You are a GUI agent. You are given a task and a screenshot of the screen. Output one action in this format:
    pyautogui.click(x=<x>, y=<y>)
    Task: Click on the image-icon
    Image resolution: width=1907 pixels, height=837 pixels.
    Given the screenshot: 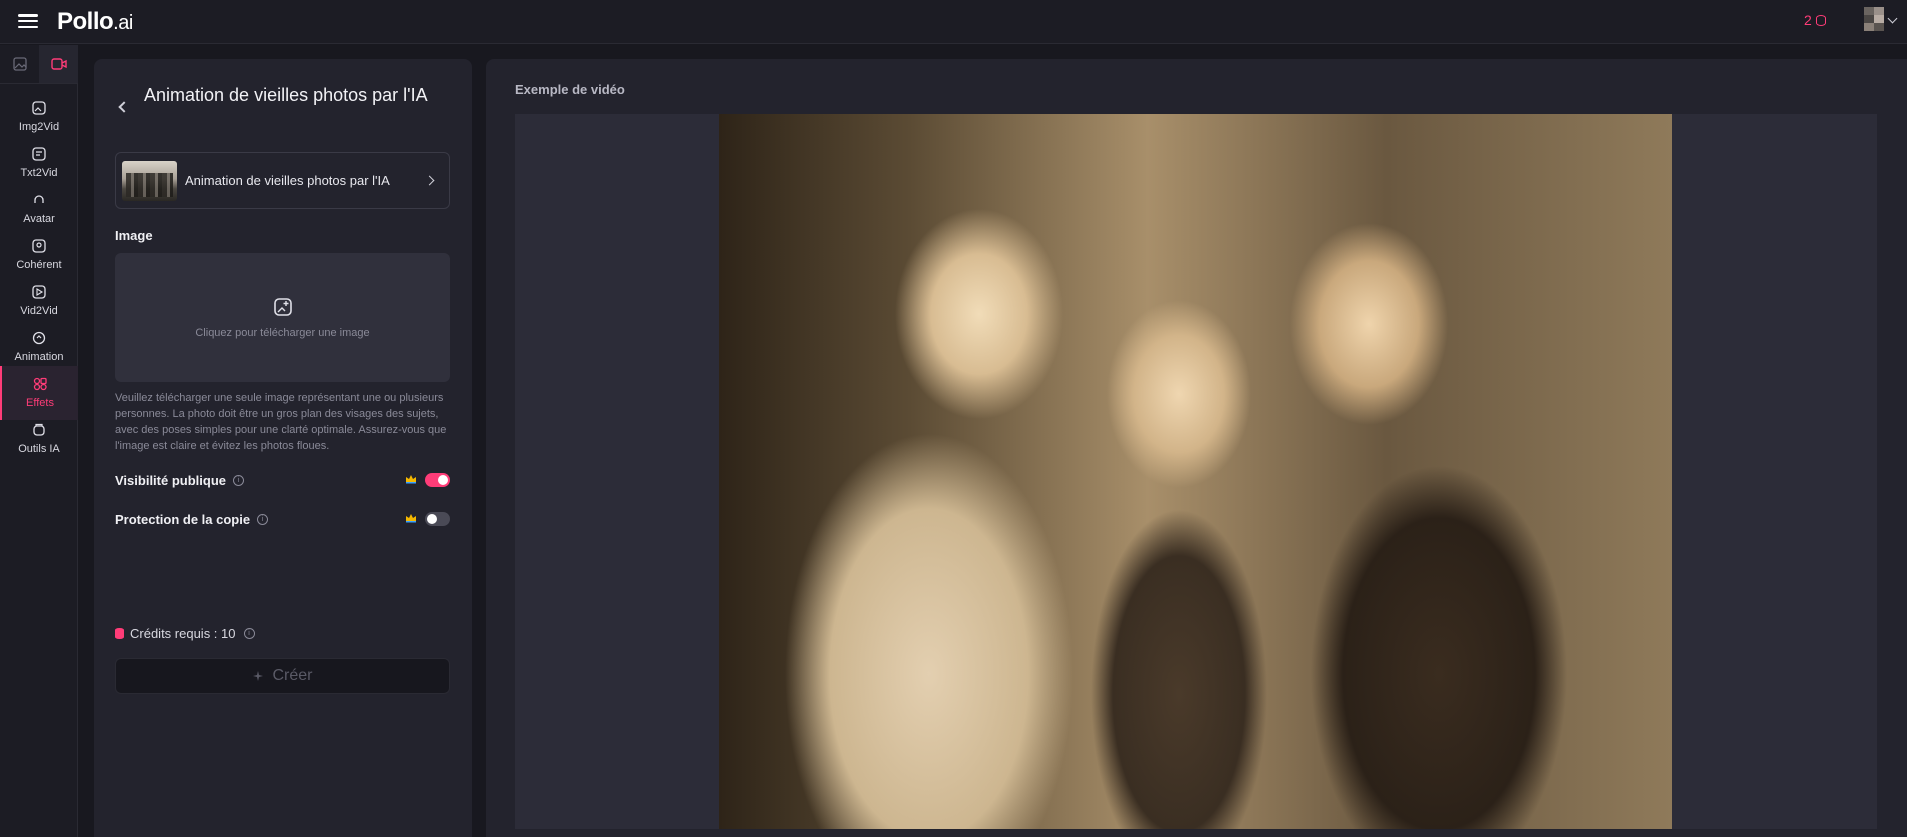 What is the action you would take?
    pyautogui.click(x=19, y=64)
    